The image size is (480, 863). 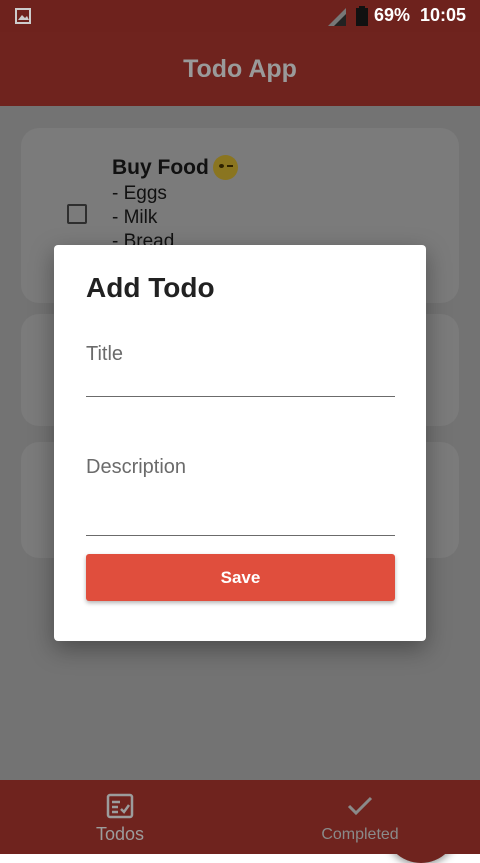 I want to click on bottom-navigation: Todos Completed, so click(x=240, y=817).